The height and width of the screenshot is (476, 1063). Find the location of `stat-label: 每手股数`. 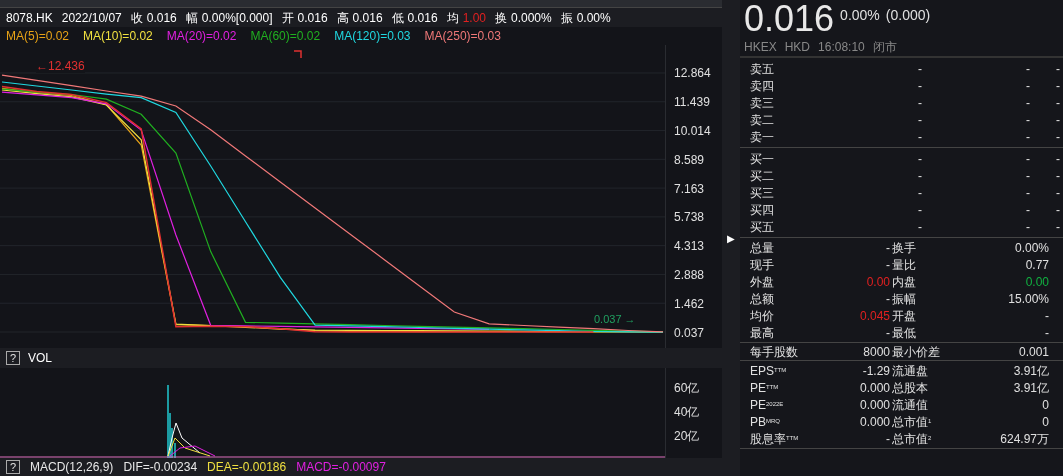

stat-label: 每手股数 is located at coordinates (774, 352).